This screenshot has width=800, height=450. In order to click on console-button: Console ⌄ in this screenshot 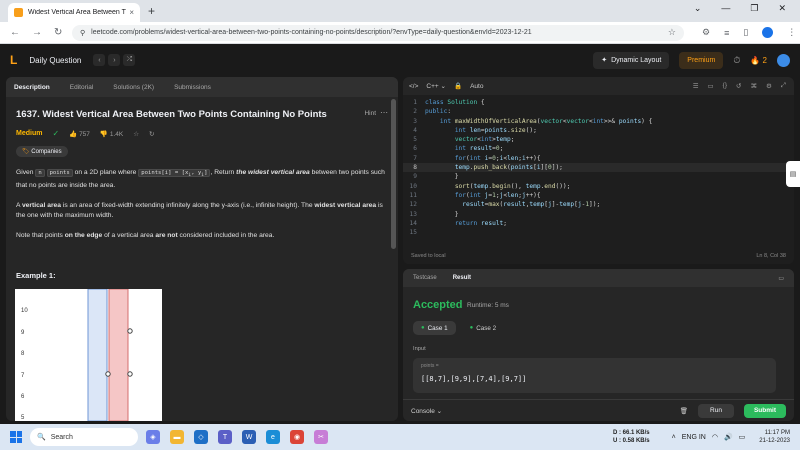, I will do `click(426, 411)`.